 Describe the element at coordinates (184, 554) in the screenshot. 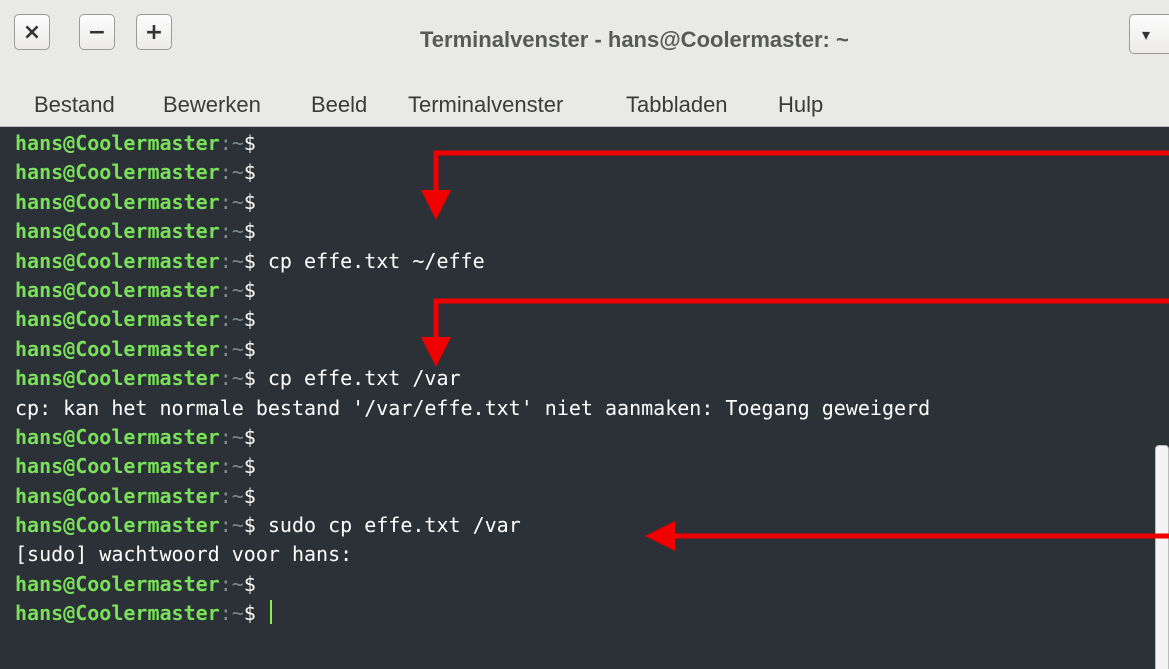

I see `output-text: [sudo] wachtwoord voor hans:` at that location.